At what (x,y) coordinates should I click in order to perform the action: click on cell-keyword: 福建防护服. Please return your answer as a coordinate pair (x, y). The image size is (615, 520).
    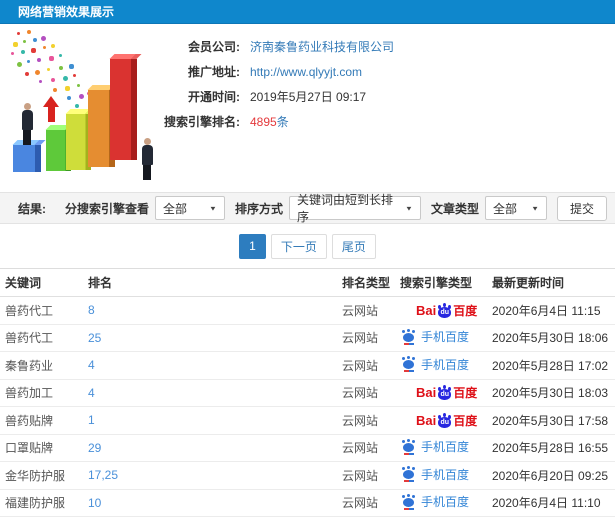
    Looking at the image, I should click on (35, 503).